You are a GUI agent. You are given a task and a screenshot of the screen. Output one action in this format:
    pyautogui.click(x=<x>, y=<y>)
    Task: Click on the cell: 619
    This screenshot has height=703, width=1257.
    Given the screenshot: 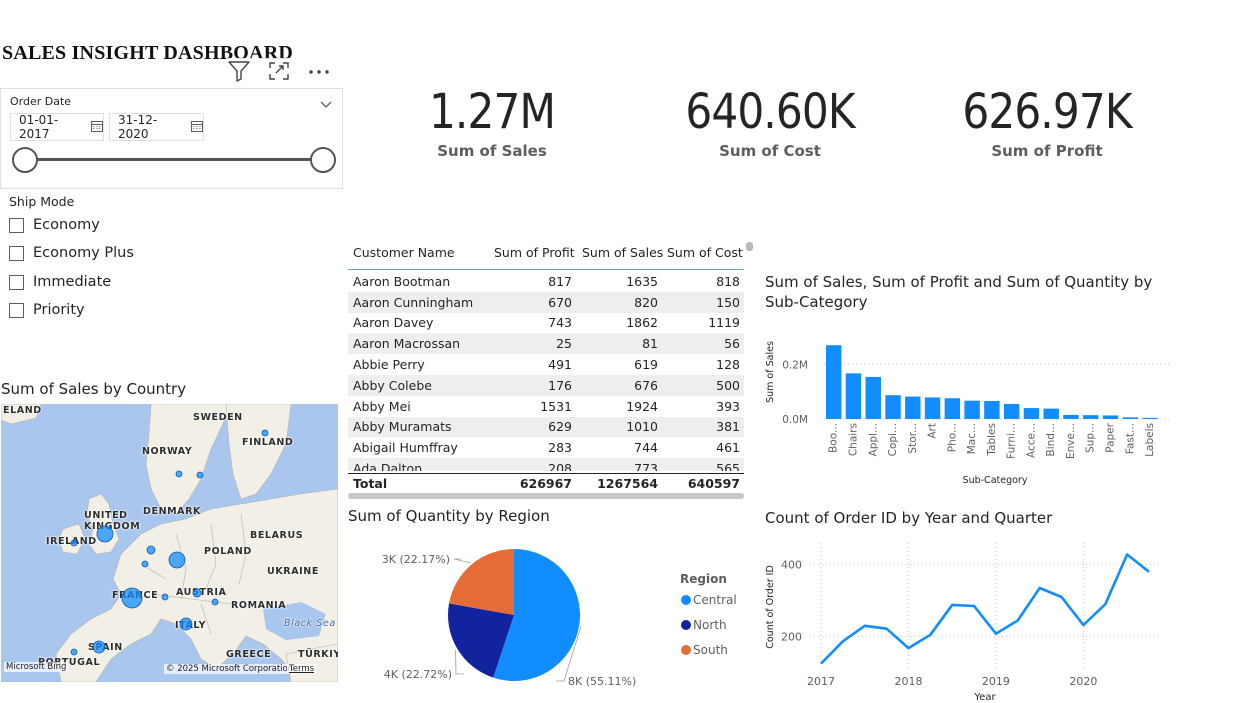 What is the action you would take?
    pyautogui.click(x=646, y=365)
    